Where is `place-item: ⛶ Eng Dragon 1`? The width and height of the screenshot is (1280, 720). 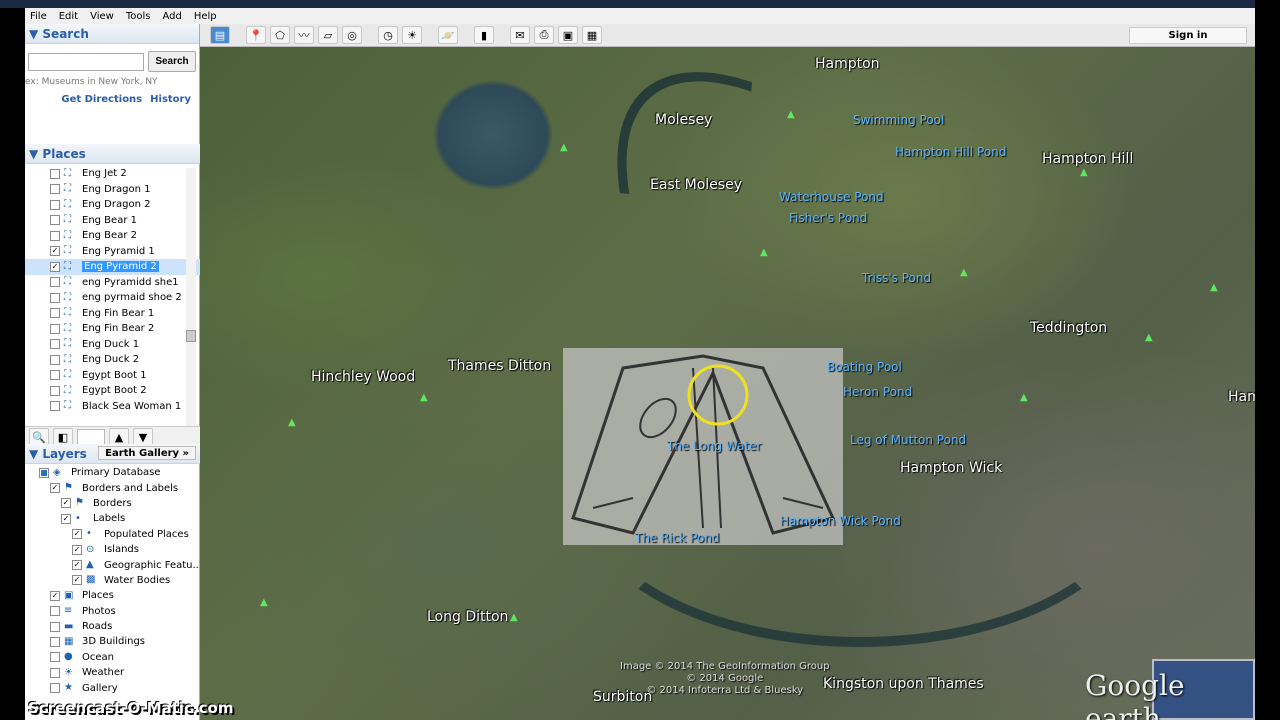
place-item: ⛶ Eng Dragon 1 is located at coordinates (112, 190).